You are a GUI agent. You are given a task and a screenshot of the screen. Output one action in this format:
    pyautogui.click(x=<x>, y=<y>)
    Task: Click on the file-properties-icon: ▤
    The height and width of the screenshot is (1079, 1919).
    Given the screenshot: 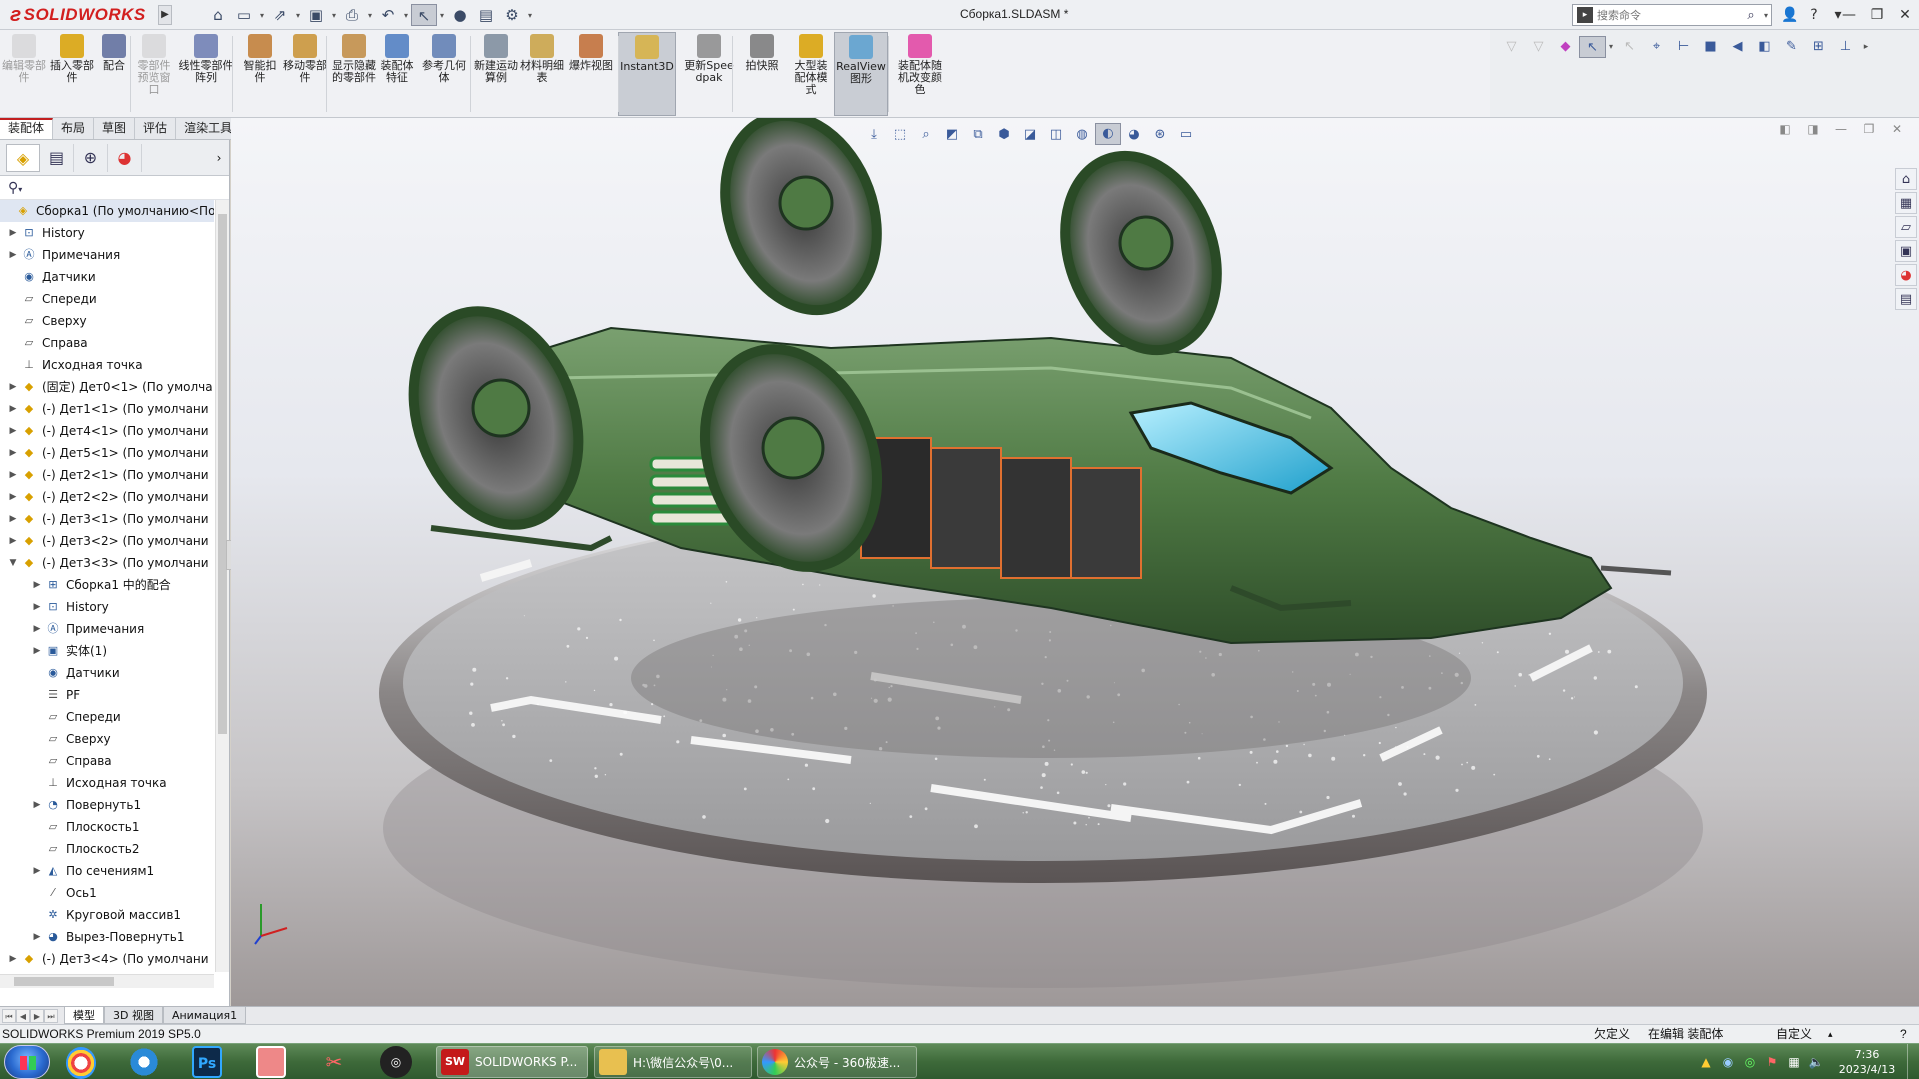 What is the action you would take?
    pyautogui.click(x=486, y=15)
    